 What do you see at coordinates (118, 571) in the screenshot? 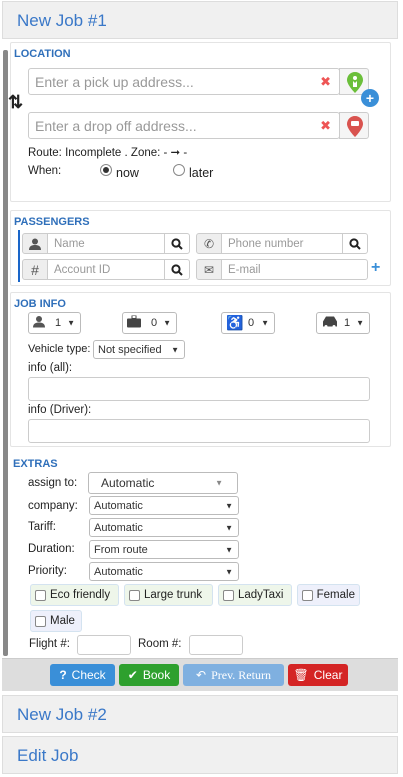
I see `priority-value: Automatic` at bounding box center [118, 571].